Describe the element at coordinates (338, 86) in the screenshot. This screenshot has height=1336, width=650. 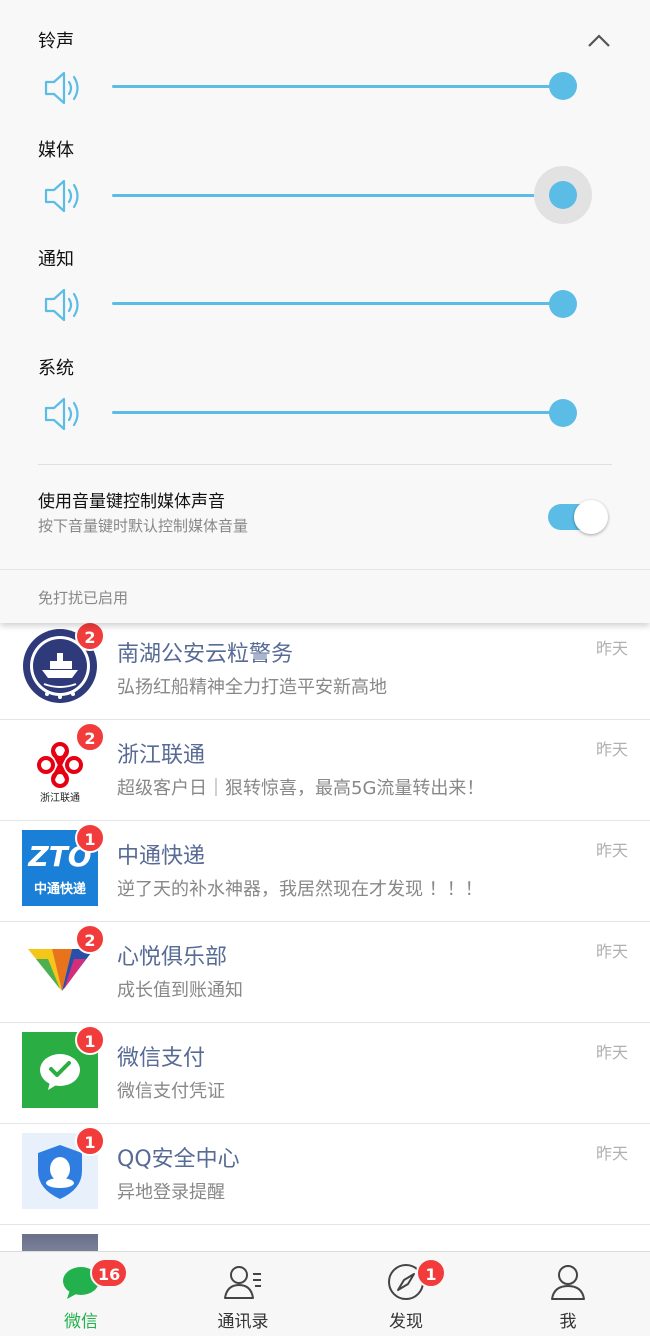
I see `ringtone-volume-slider` at that location.